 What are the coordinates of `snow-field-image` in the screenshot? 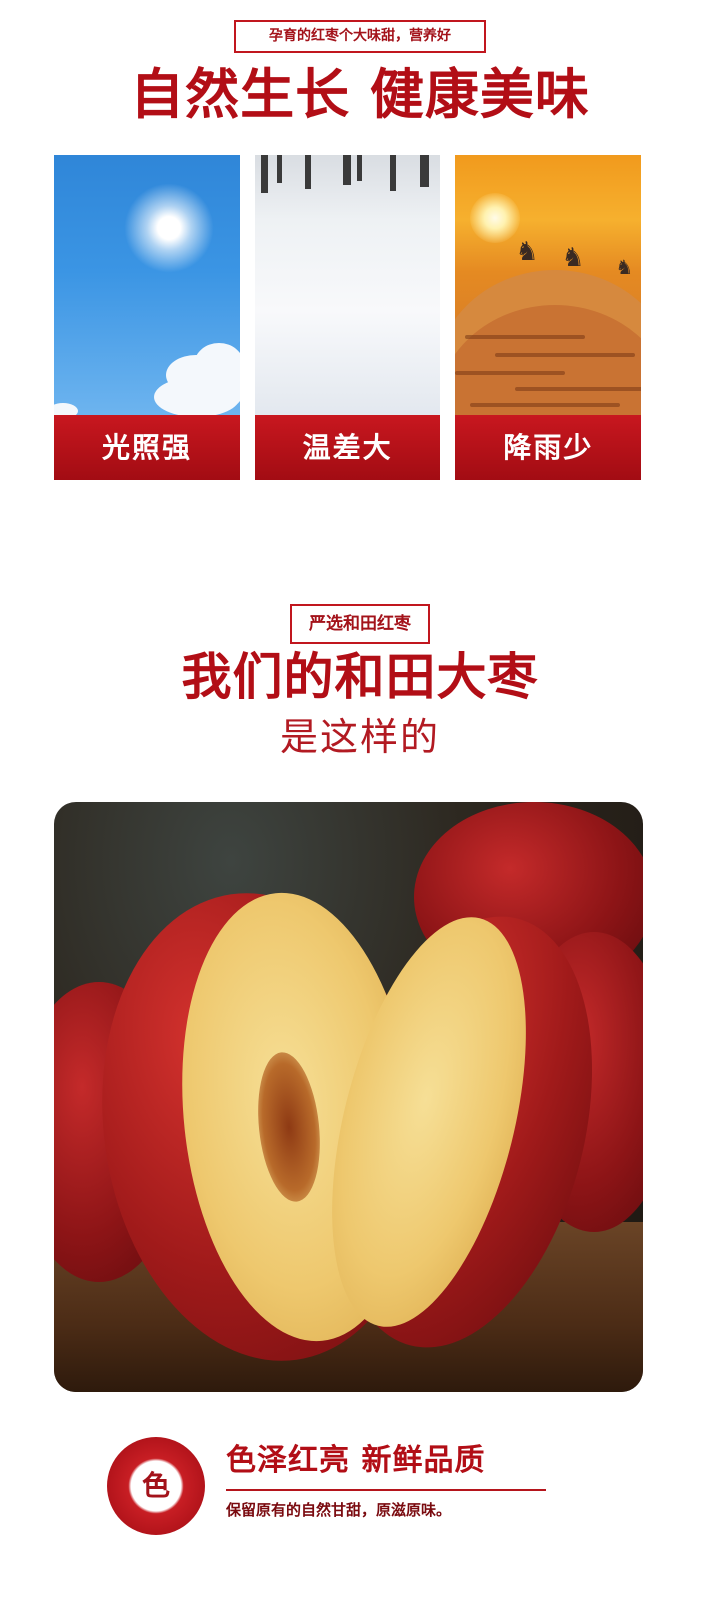 It's located at (347, 285).